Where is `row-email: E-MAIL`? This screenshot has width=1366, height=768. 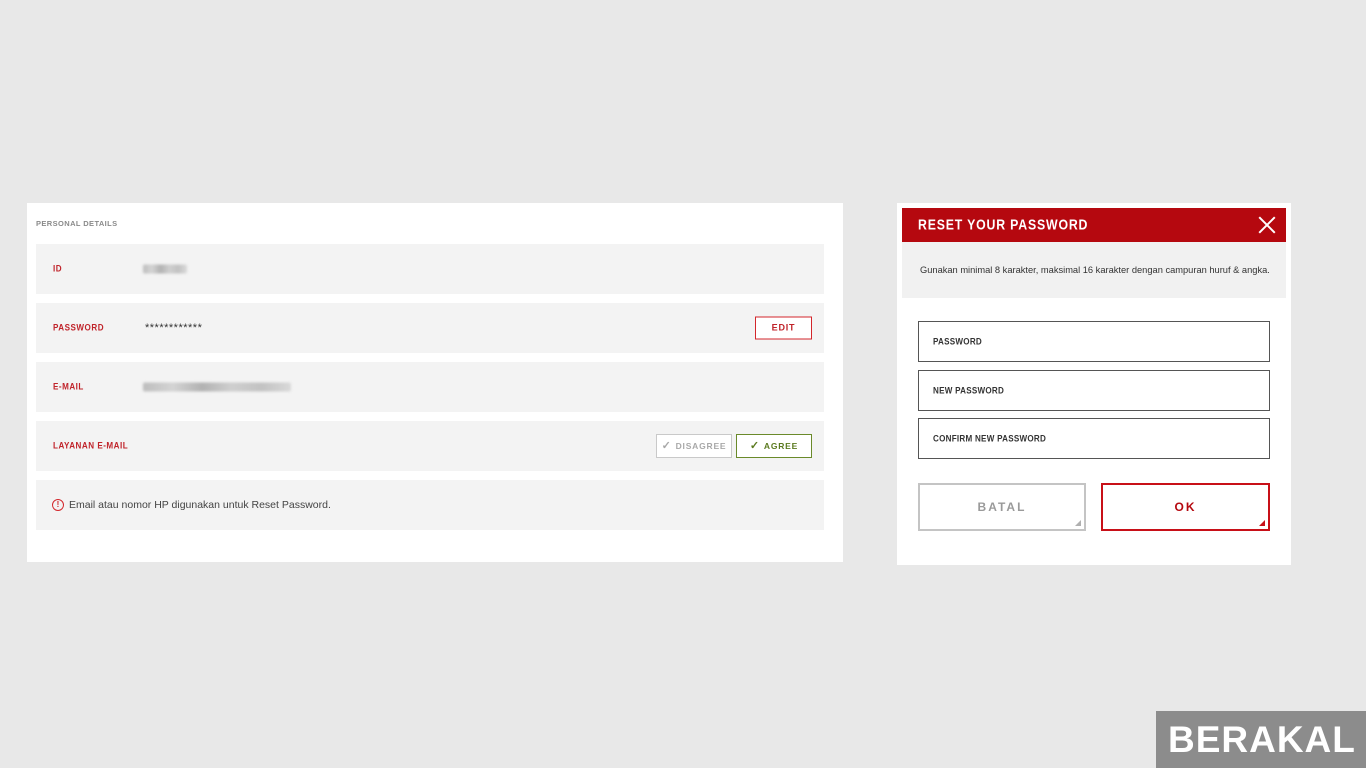 row-email: E-MAIL is located at coordinates (430, 387).